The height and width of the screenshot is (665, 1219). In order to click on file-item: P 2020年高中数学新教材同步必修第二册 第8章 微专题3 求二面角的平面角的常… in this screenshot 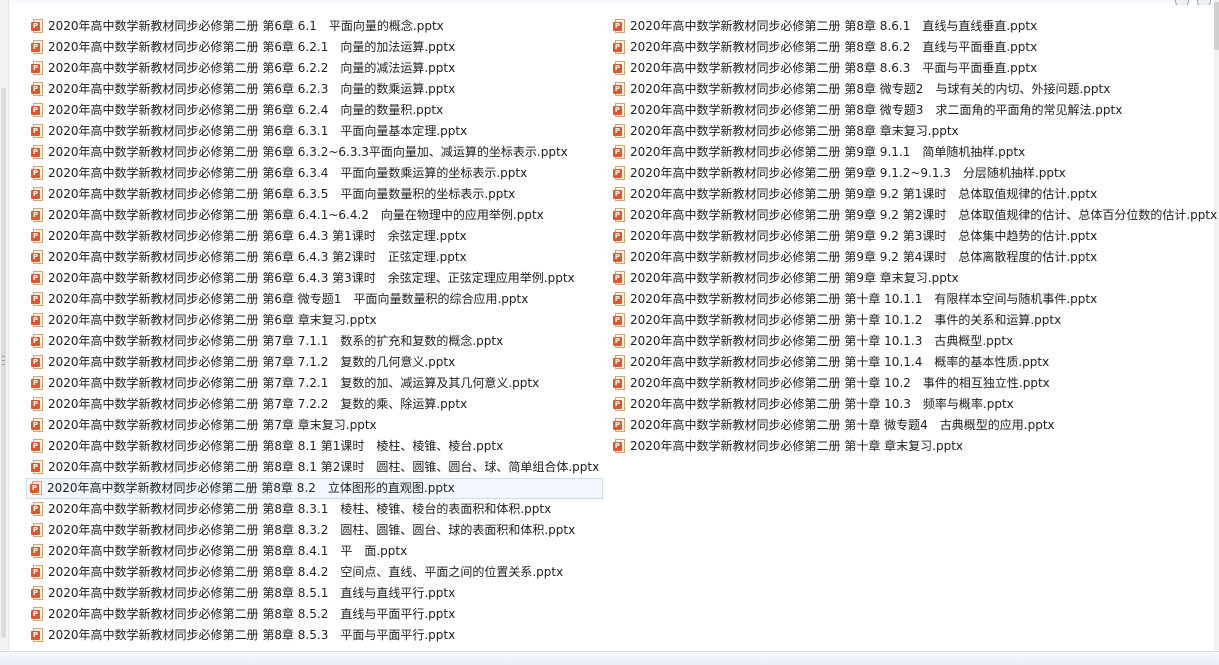, I will do `click(914, 110)`.